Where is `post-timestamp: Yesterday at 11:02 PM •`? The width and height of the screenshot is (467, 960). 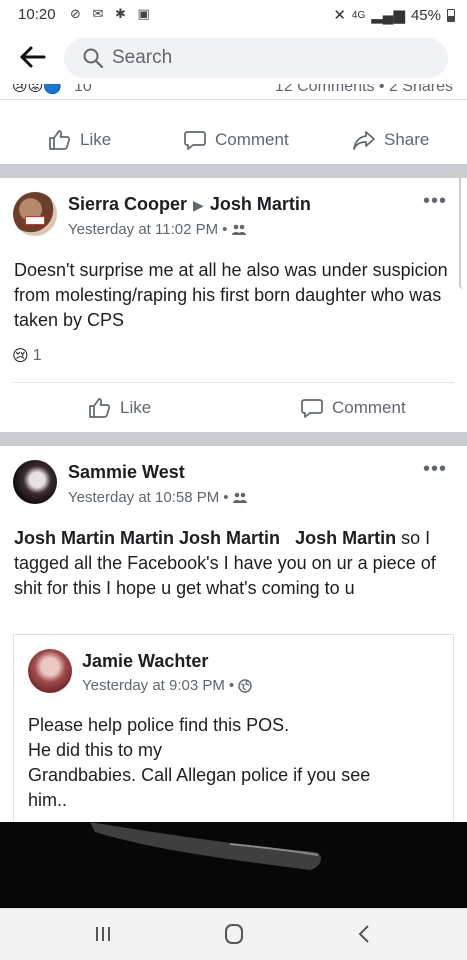 post-timestamp: Yesterday at 11:02 PM • is located at coordinates (157, 229).